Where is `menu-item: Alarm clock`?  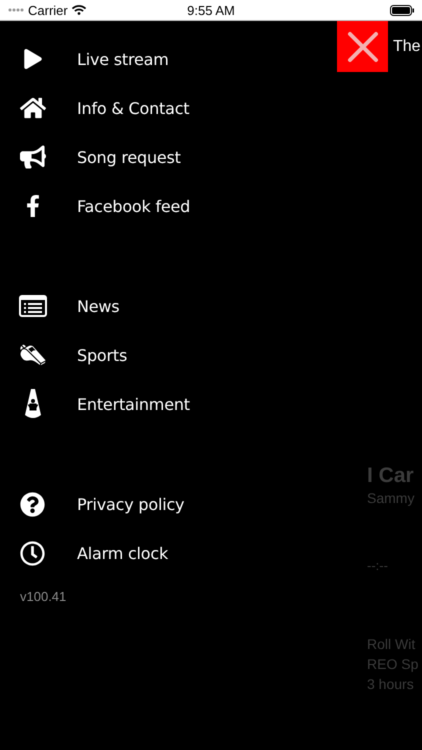
menu-item: Alarm clock is located at coordinates (168, 553).